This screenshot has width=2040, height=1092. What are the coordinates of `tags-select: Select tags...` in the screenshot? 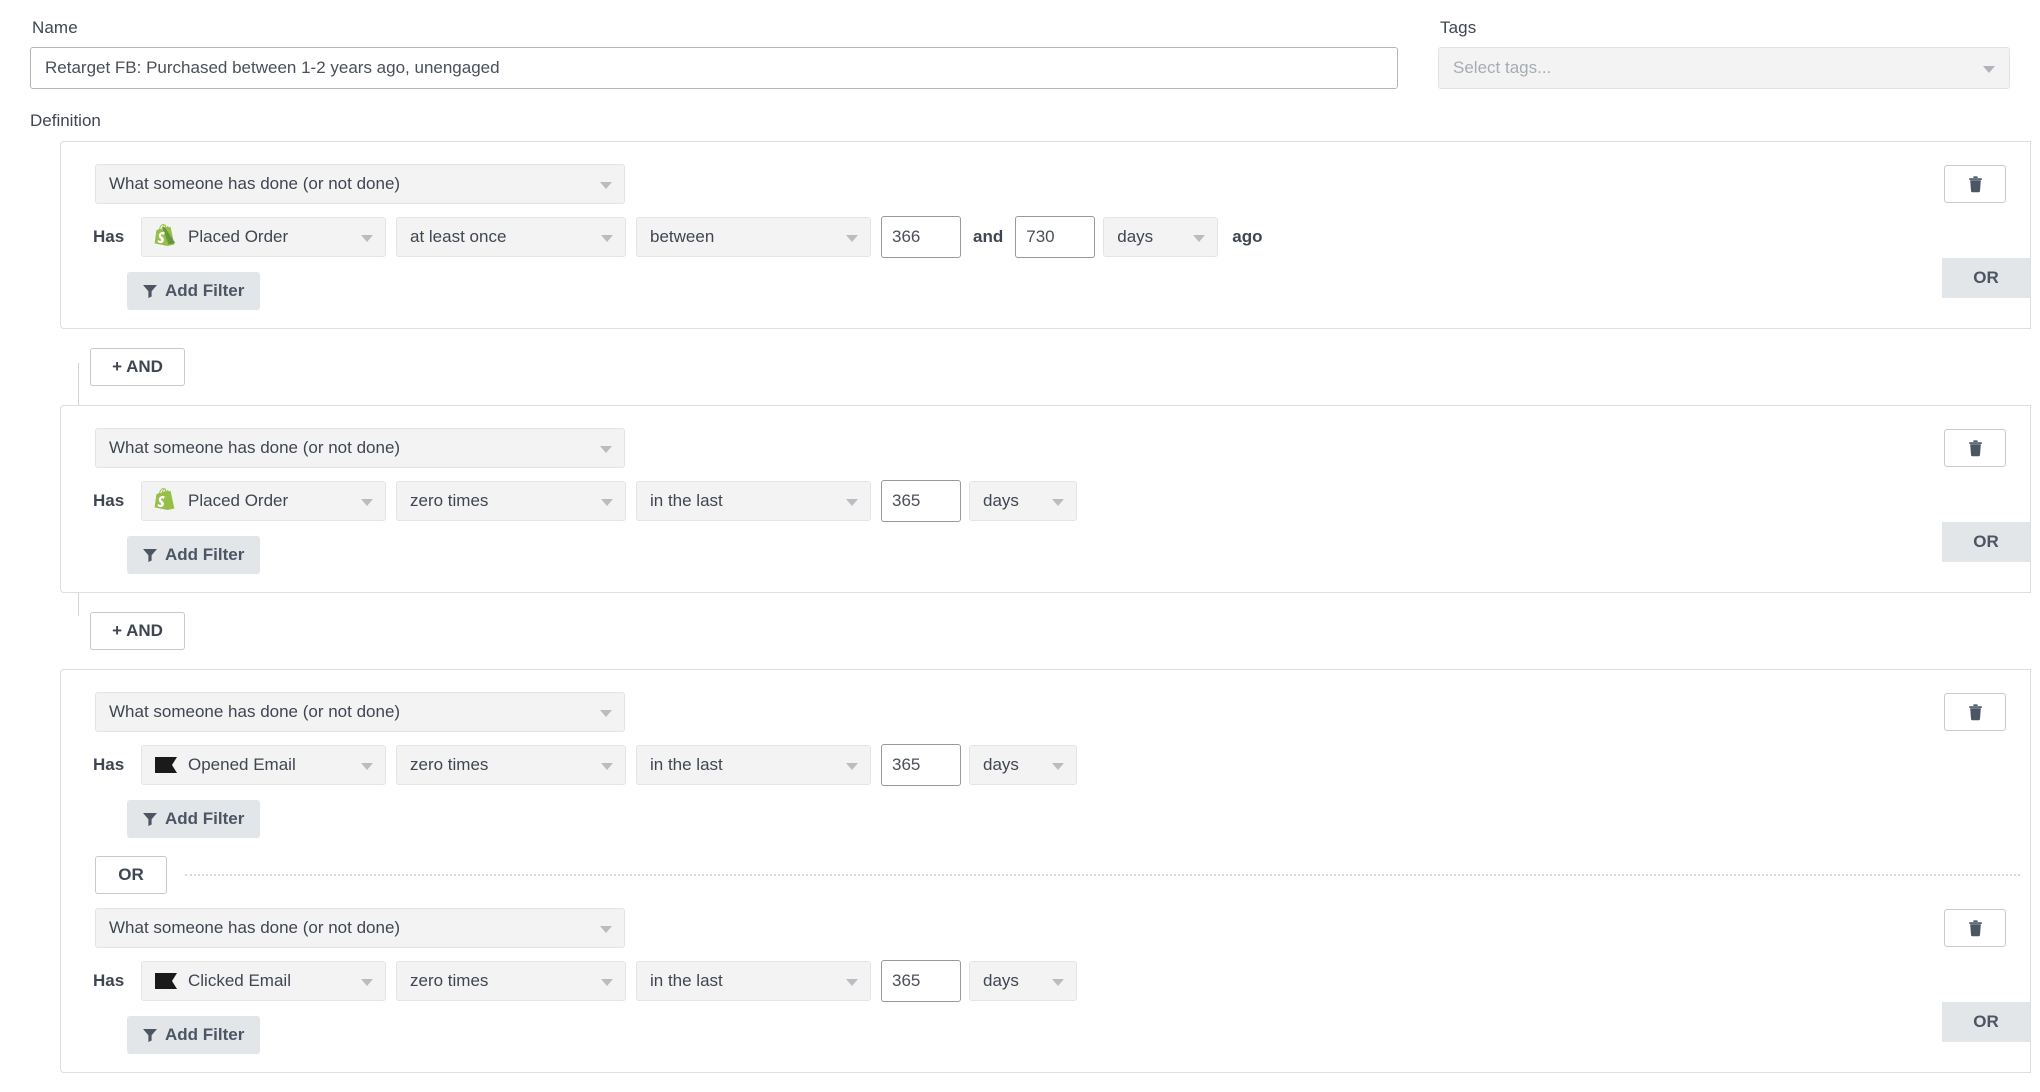 It's located at (1724, 68).